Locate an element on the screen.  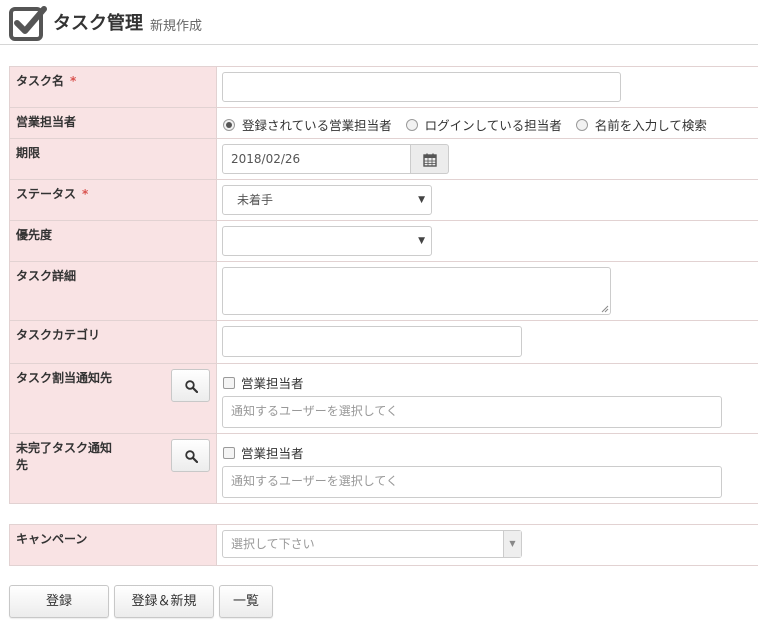
assign-notify-sales-rep-checkbox: 営業担当者 is located at coordinates (263, 382).